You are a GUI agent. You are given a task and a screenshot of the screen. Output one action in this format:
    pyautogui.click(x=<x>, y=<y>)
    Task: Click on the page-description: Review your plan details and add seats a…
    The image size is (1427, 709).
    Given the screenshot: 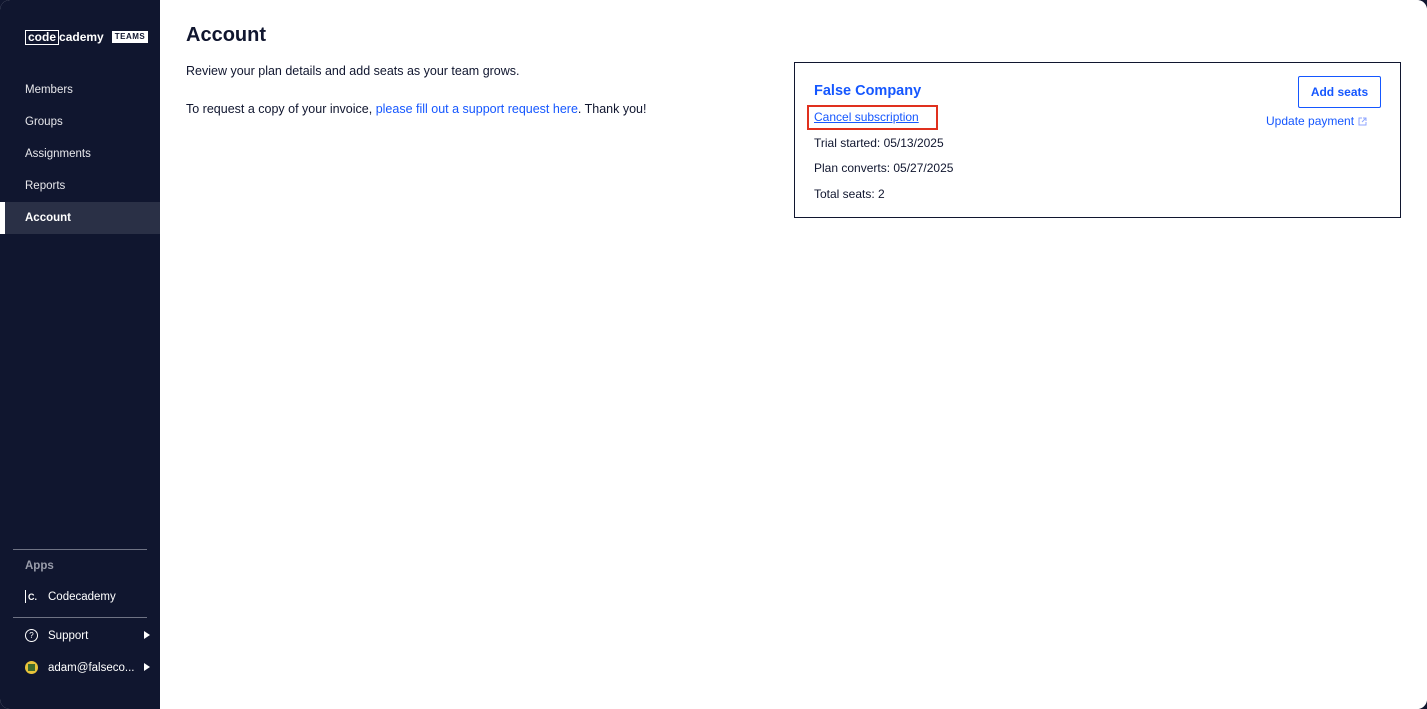 What is the action you would take?
    pyautogui.click(x=353, y=71)
    